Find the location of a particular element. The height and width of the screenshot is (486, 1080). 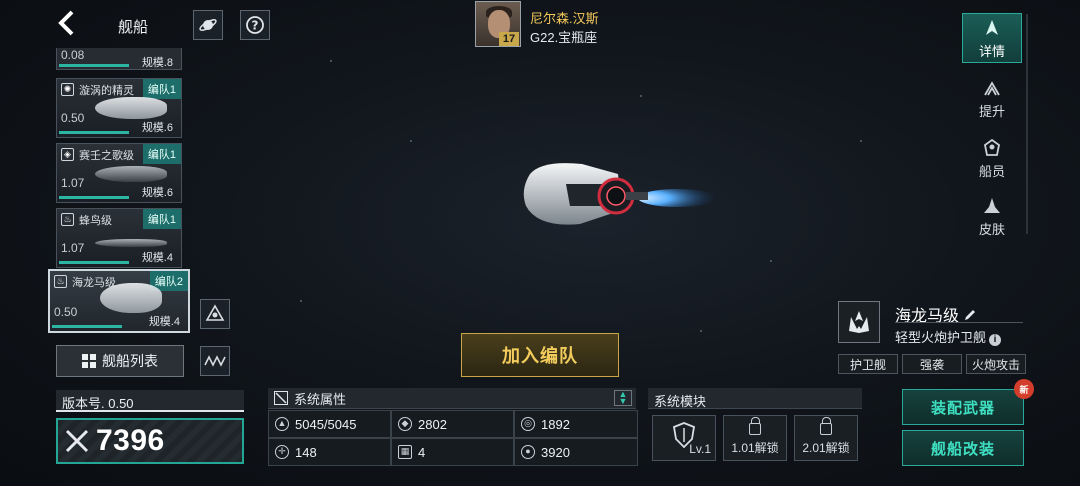

attribute-icon is located at coordinates (281, 398).